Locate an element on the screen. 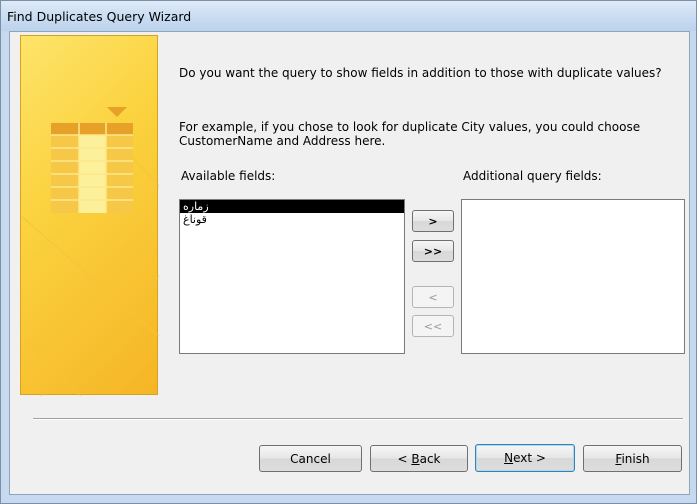  back-rest: ack is located at coordinates (430, 458).